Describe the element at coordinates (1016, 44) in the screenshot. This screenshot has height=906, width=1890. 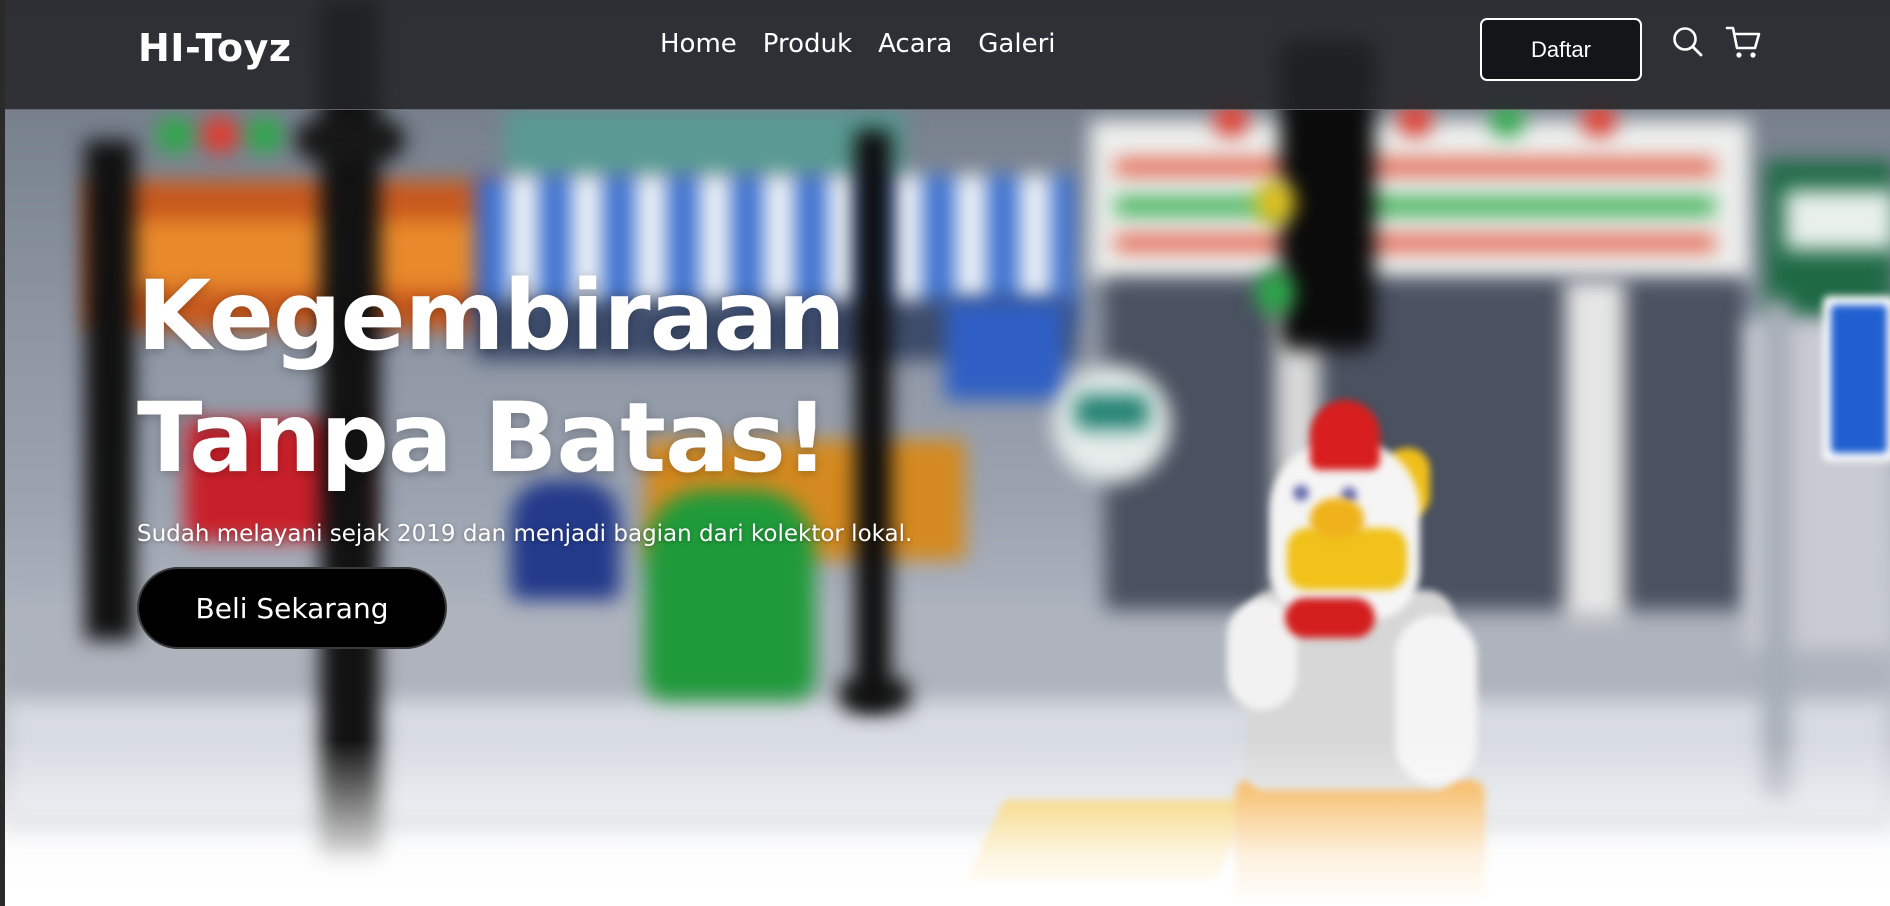
I see `nav-link-galeri: Galeri` at that location.